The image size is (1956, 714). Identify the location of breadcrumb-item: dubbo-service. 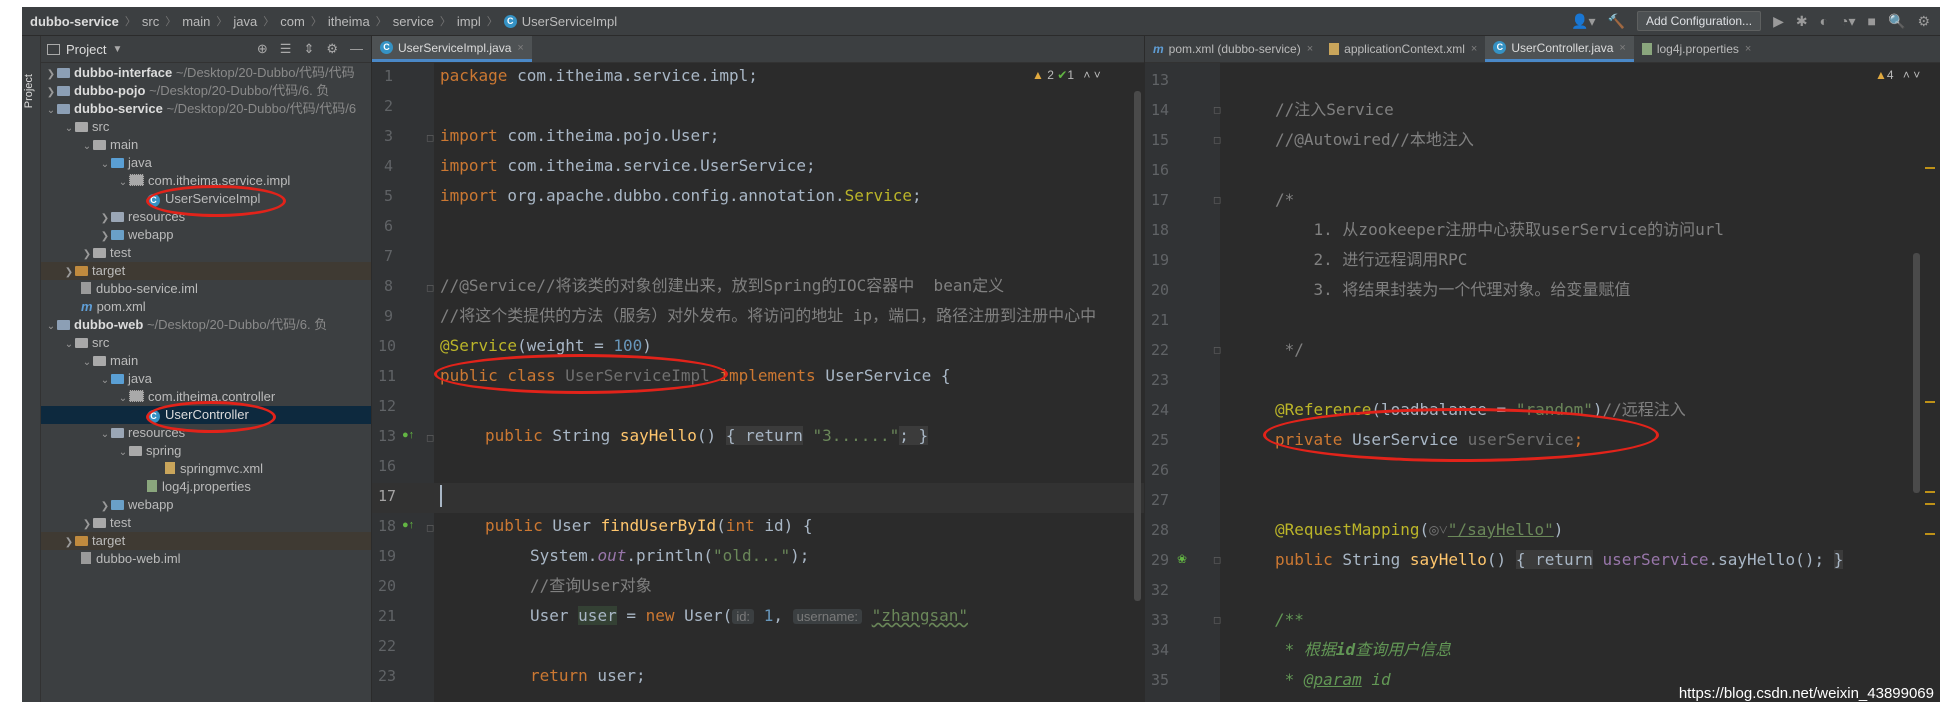
(74, 21).